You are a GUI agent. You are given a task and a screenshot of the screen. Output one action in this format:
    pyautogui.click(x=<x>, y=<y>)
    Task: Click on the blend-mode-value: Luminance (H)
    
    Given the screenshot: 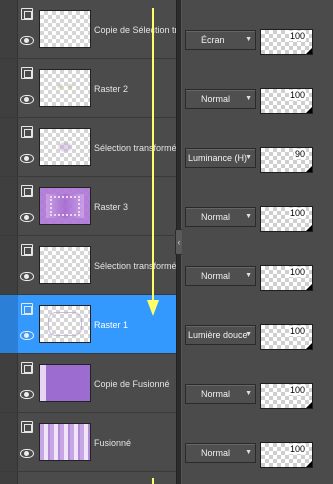 What is the action you would take?
    pyautogui.click(x=218, y=158)
    